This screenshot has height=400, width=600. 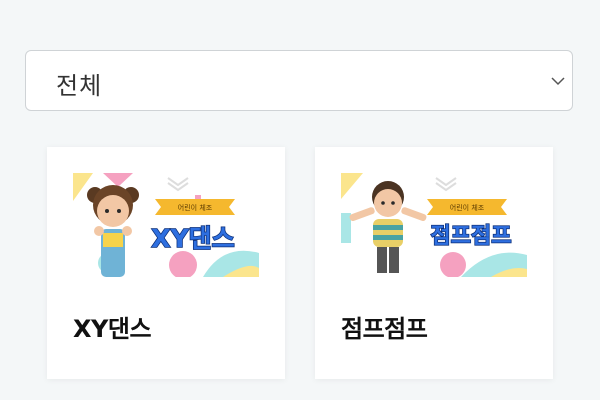 I want to click on video-thumbnail: 어린이 체조 점프점프, so click(x=434, y=225).